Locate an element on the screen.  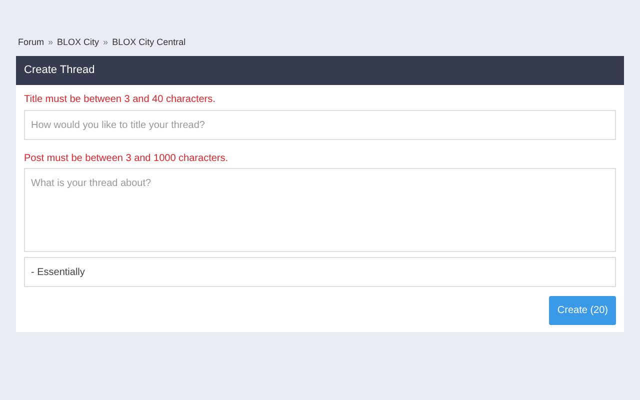
title-input: How would you like to title your thread? is located at coordinates (320, 125).